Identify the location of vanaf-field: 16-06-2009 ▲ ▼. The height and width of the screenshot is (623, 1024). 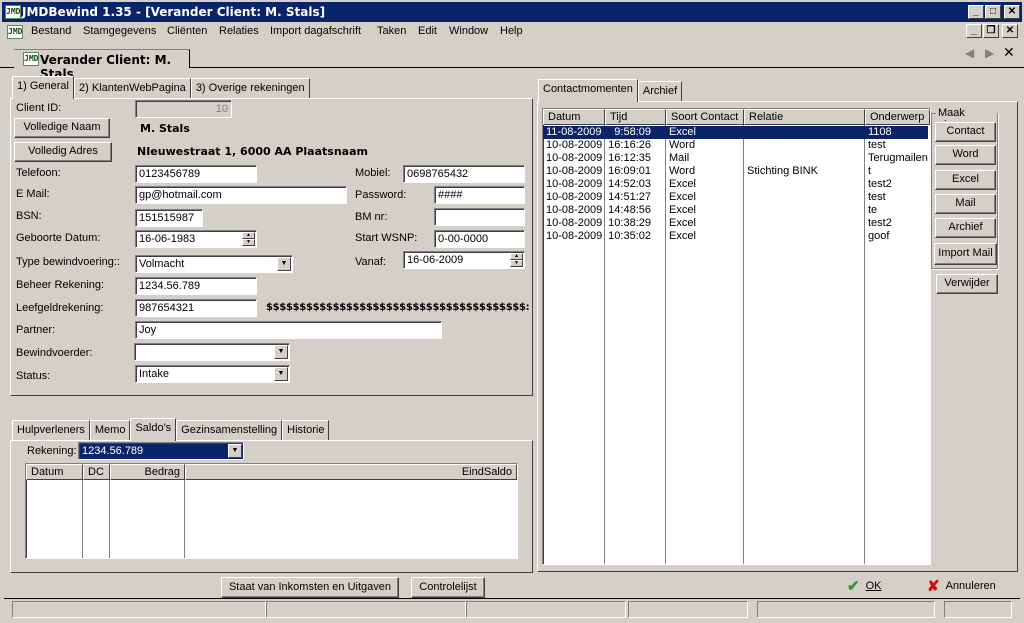
(464, 260).